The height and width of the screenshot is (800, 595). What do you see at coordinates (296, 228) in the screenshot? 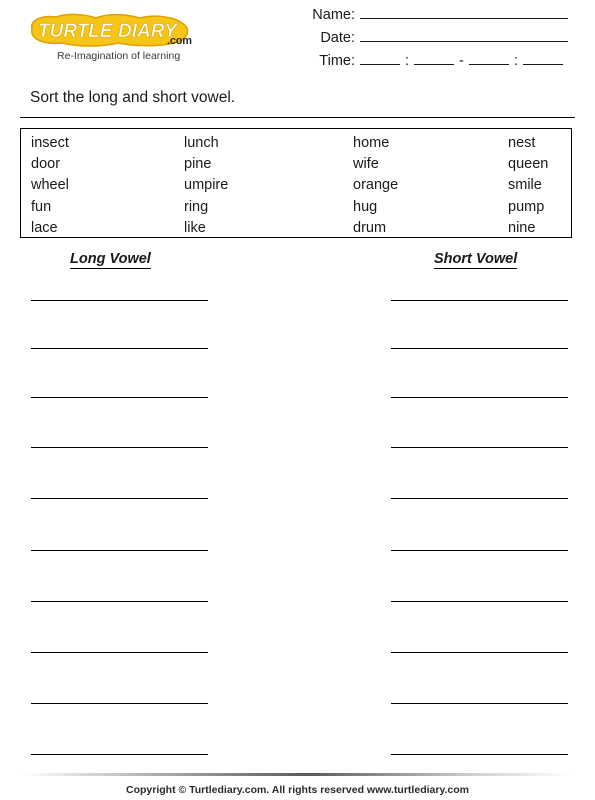
I see `word-bank-row: lace like drum nine` at bounding box center [296, 228].